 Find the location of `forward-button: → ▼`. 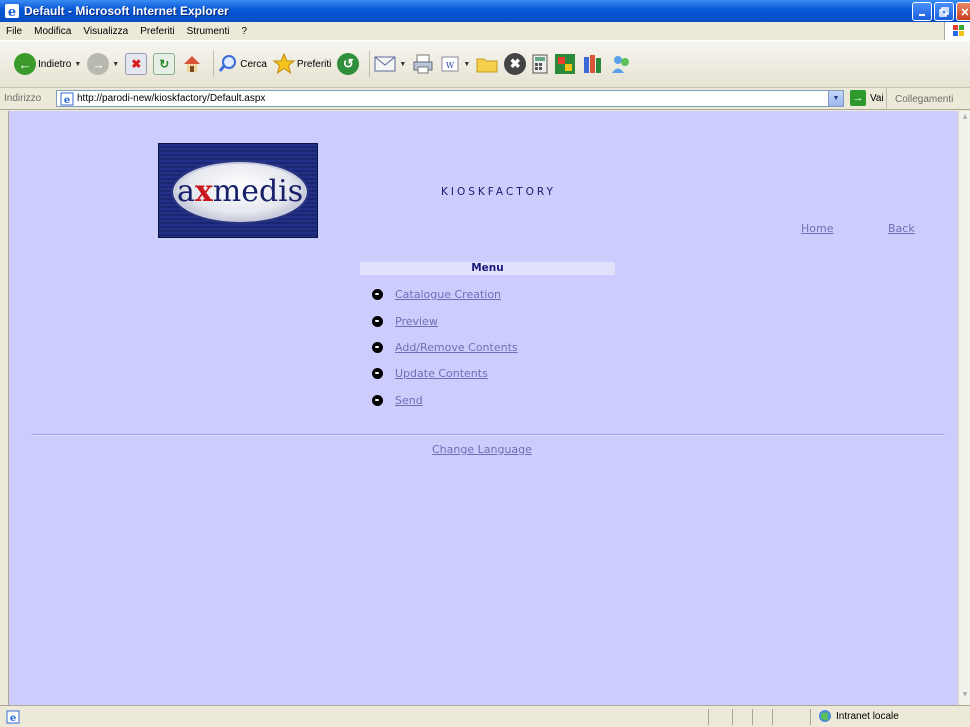

forward-button: → ▼ is located at coordinates (103, 64).